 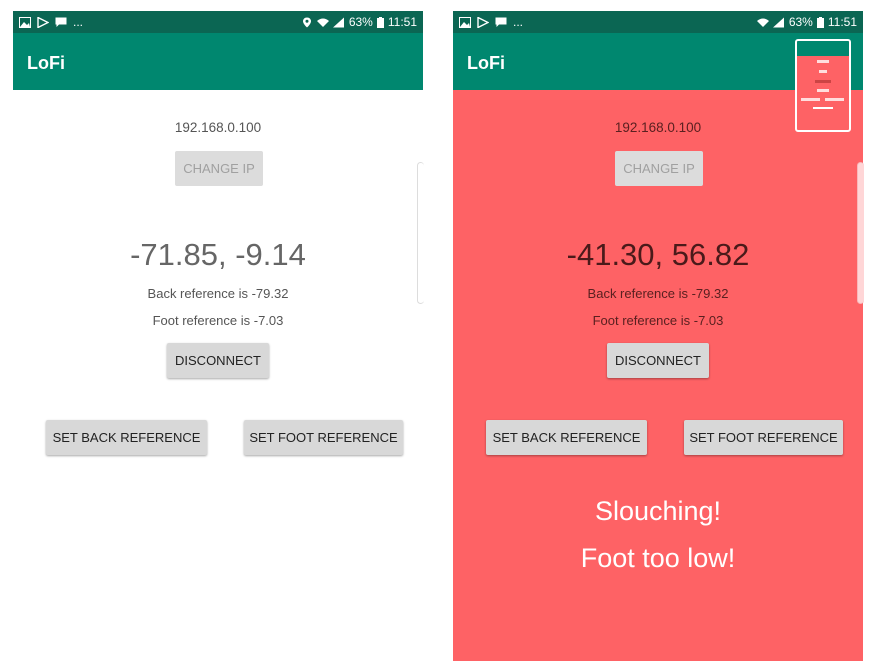 What do you see at coordinates (658, 558) in the screenshot?
I see `foot-too-low-alert: Foot too low!` at bounding box center [658, 558].